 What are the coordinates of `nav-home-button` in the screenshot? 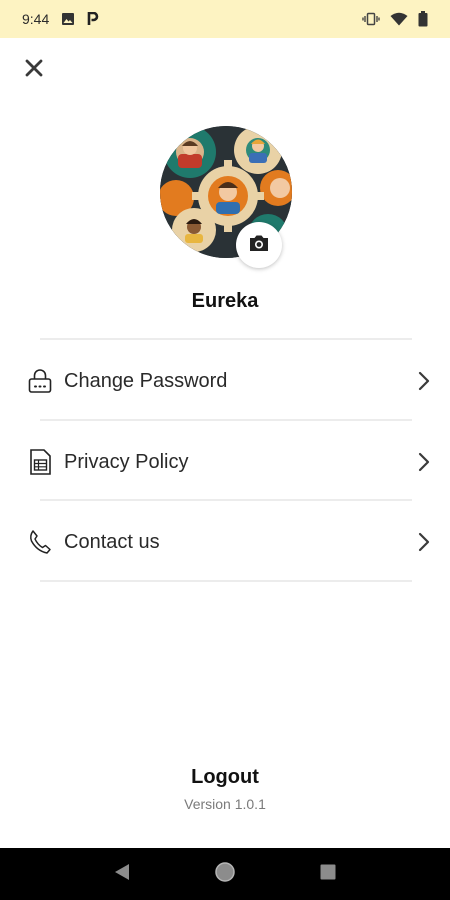 It's located at (225, 874).